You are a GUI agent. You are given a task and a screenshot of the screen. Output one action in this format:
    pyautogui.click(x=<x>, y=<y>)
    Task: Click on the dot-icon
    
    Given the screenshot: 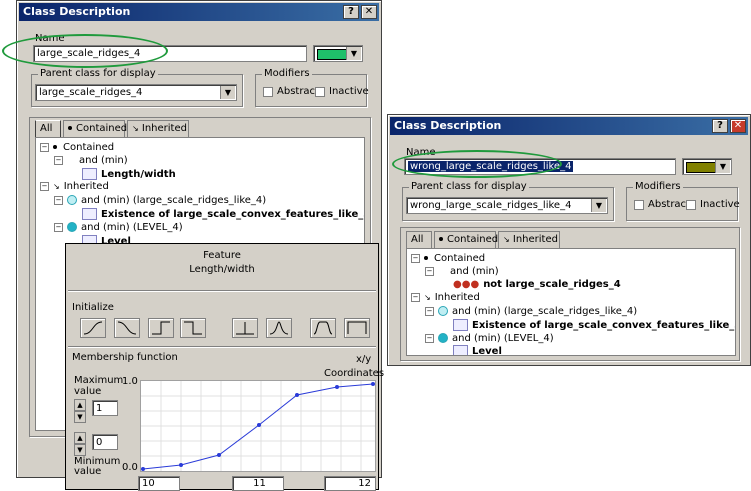 What is the action you would take?
    pyautogui.click(x=55, y=146)
    